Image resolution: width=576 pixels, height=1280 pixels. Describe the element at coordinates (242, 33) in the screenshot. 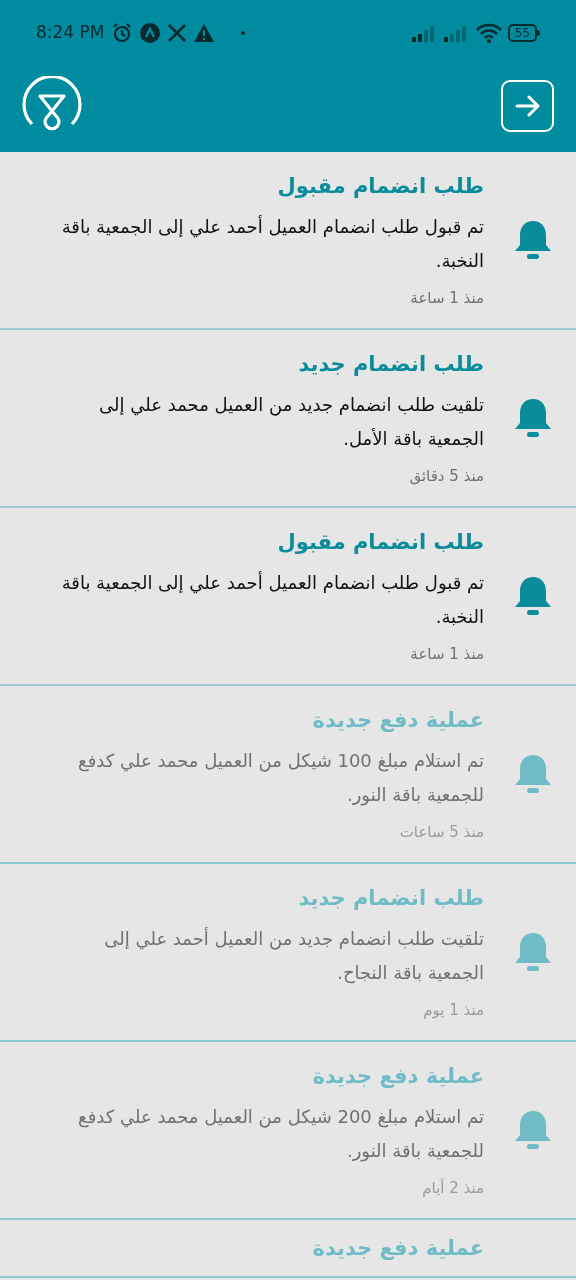

I see `dot-icon` at that location.